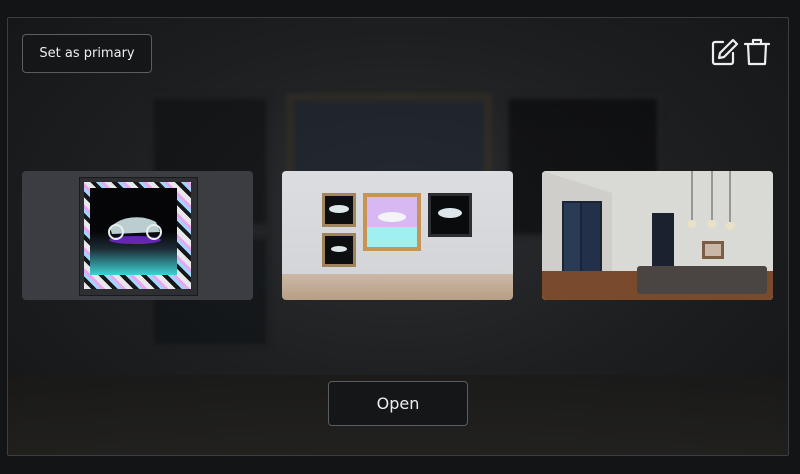 This screenshot has height=474, width=800. I want to click on open-button: Open, so click(398, 403).